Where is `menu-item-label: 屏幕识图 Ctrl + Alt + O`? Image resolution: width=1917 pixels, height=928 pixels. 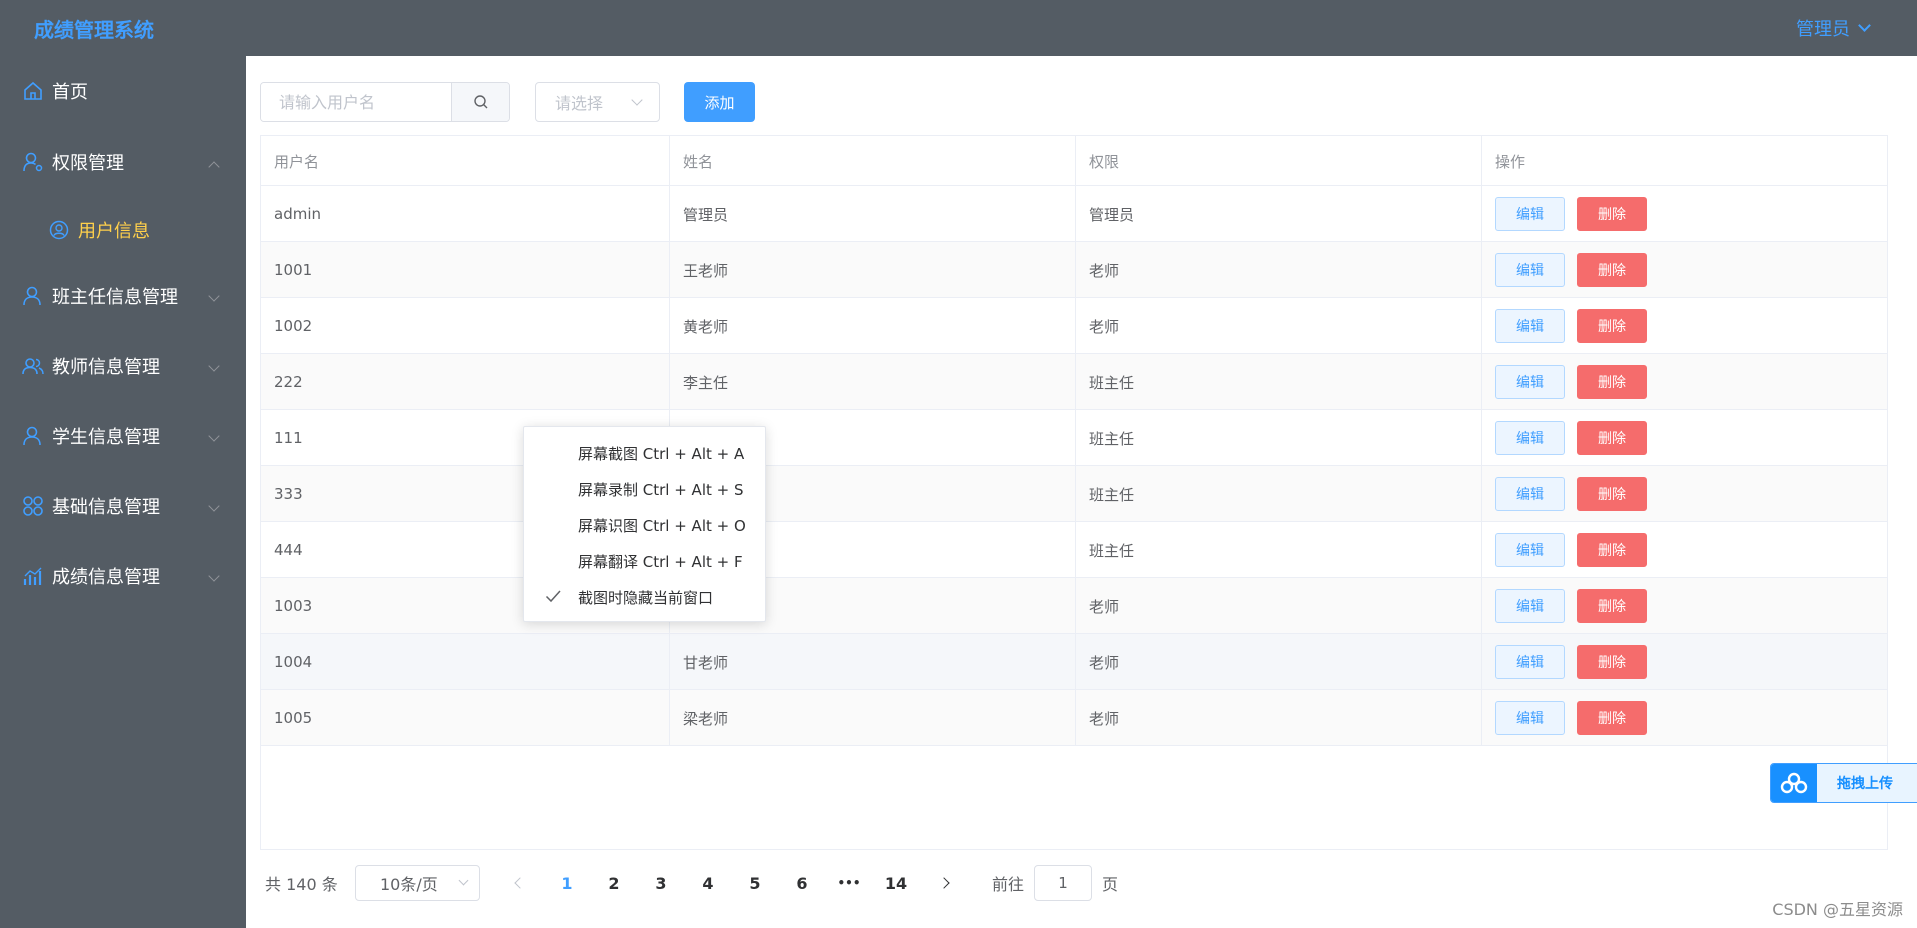 menu-item-label: 屏幕识图 Ctrl + Alt + O is located at coordinates (662, 525).